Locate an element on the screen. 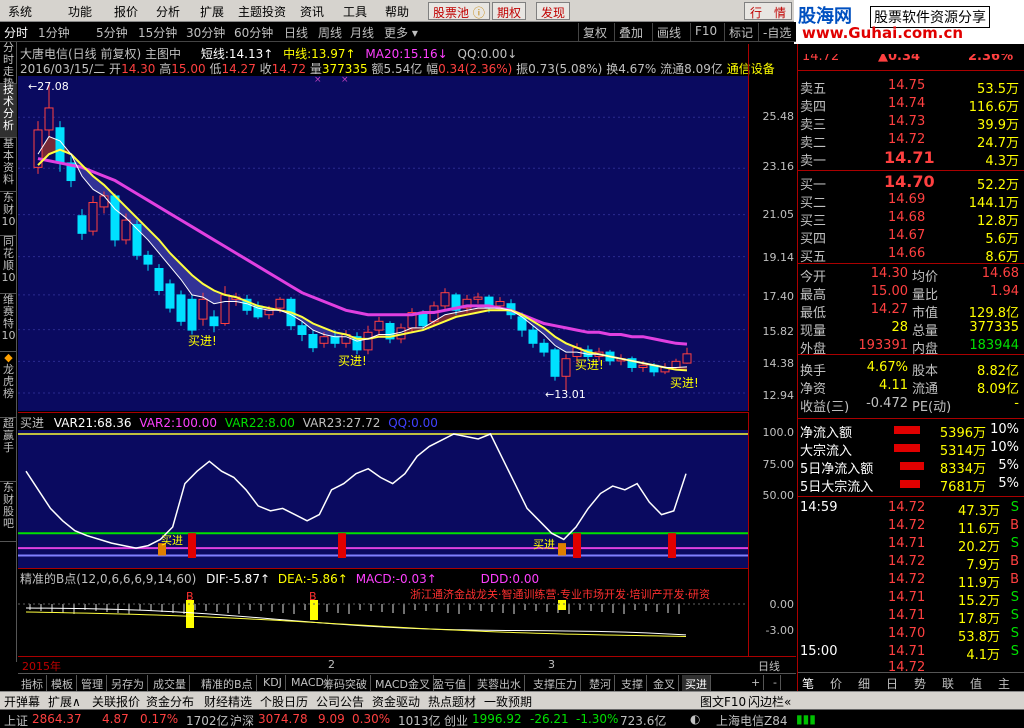 The height and width of the screenshot is (728, 1024). menu-tools: 工具 is located at coordinates (355, 11).